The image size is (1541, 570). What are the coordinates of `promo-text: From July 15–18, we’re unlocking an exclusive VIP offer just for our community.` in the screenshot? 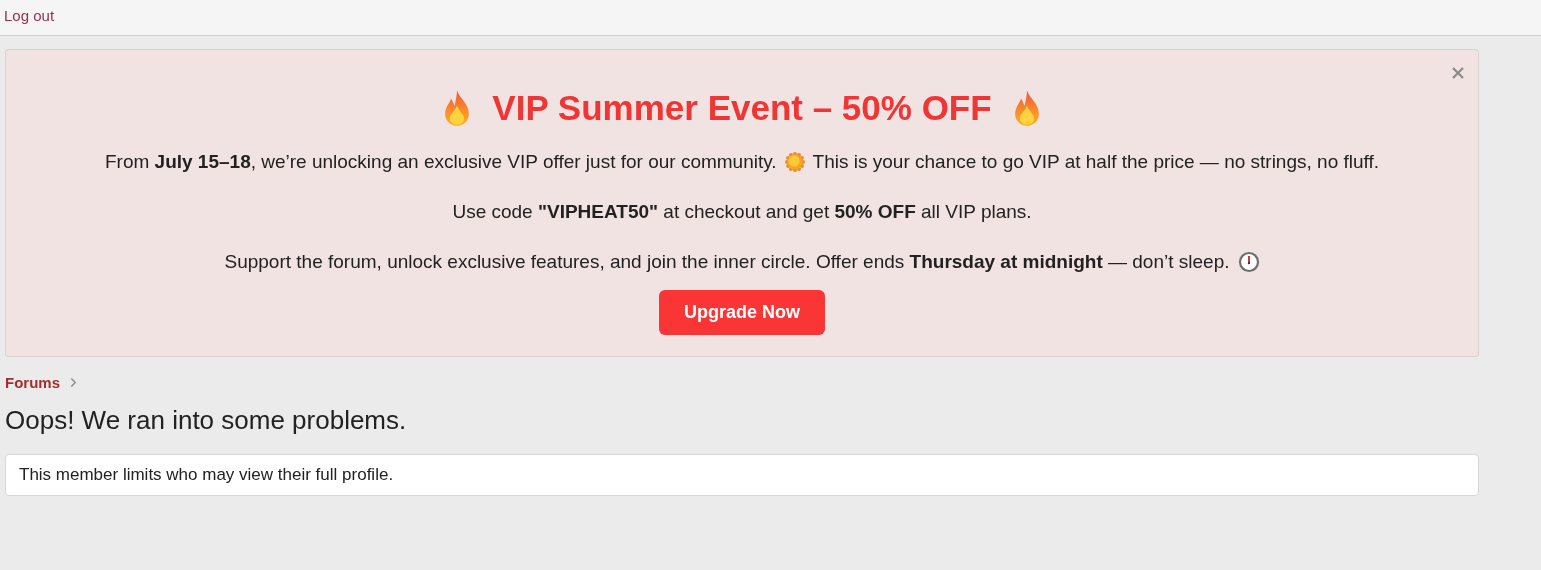 It's located at (440, 162).